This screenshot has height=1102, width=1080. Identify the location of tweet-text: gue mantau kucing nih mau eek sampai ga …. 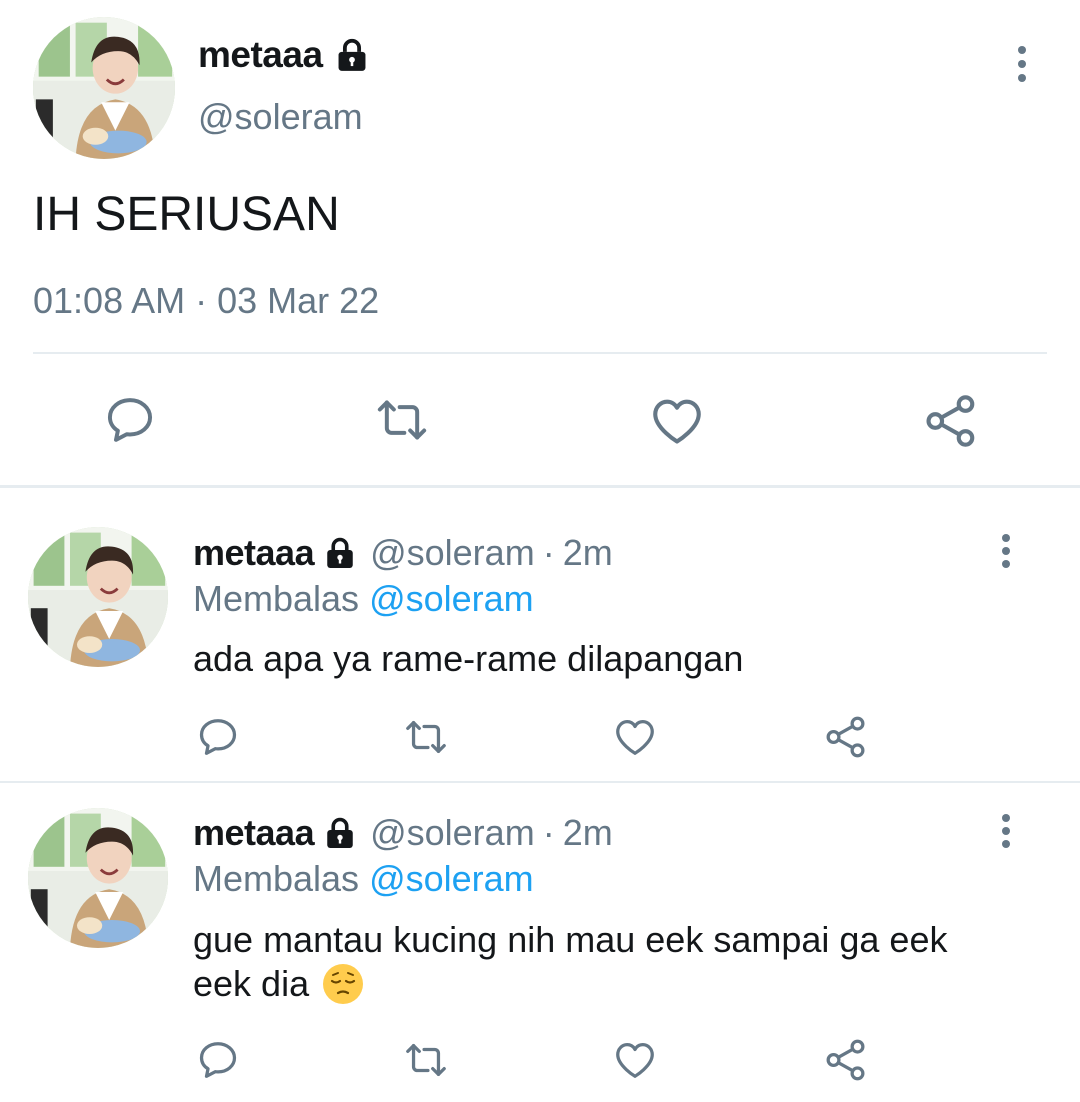
(623, 962).